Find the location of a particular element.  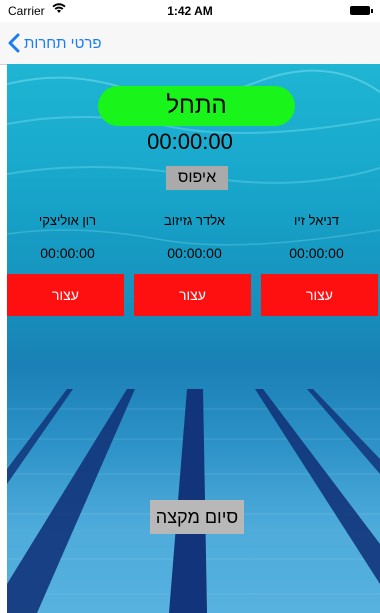

back-button-label: פרטי תחרות is located at coordinates (63, 43).